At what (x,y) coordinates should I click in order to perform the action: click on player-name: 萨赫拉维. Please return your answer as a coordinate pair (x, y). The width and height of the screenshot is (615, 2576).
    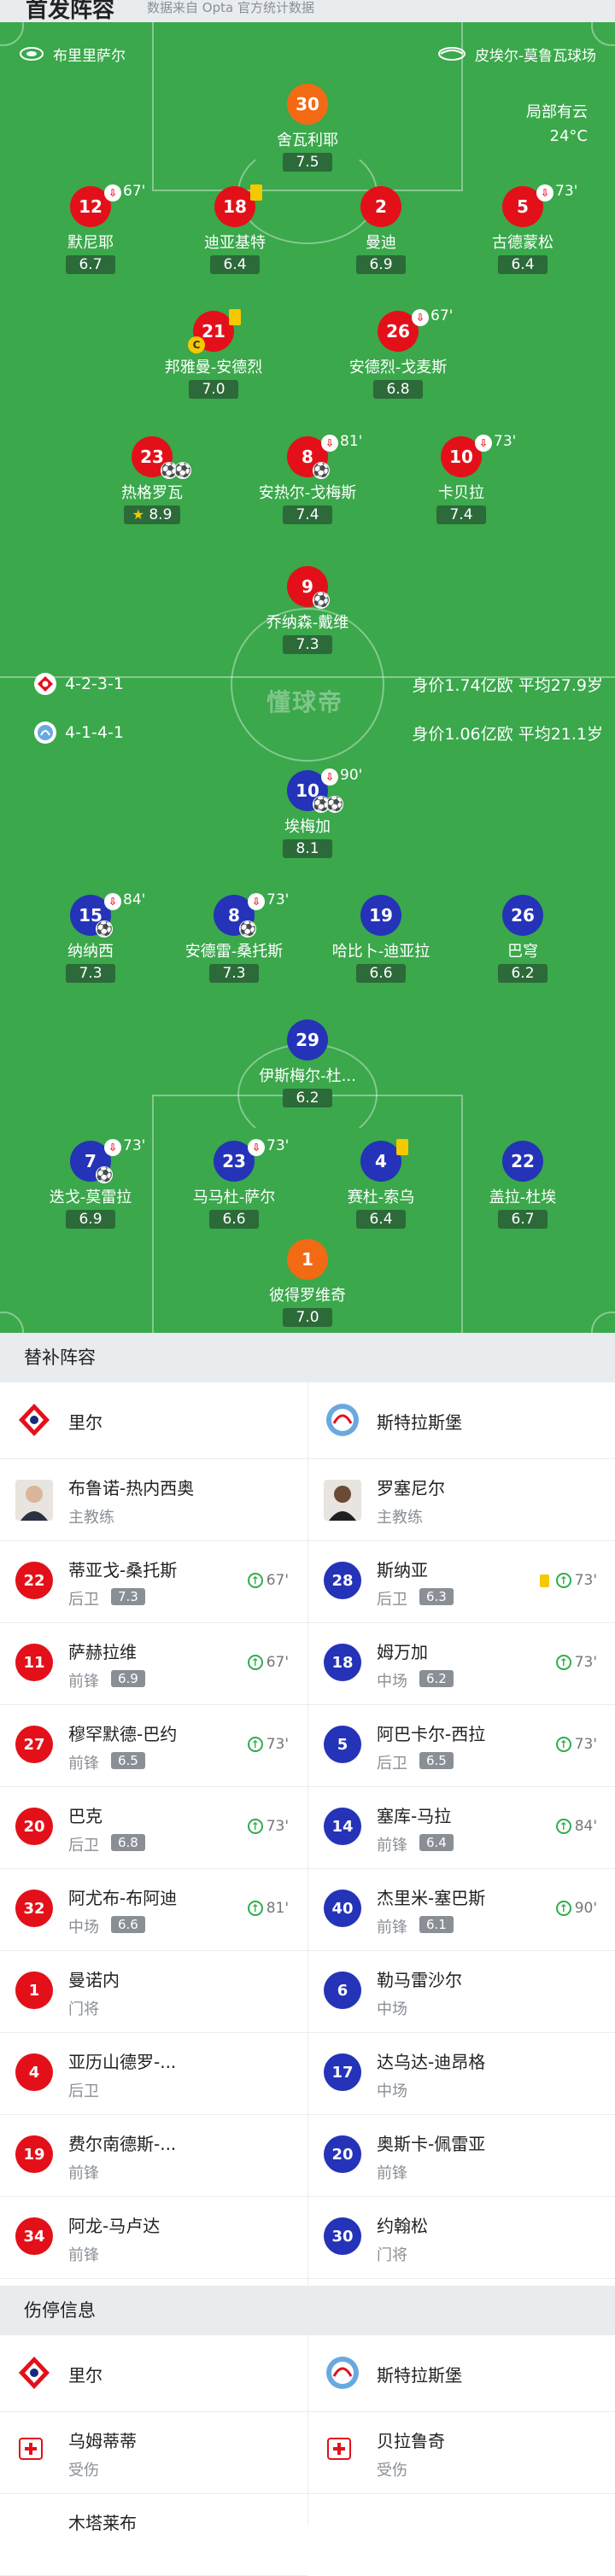
    Looking at the image, I should click on (102, 1652).